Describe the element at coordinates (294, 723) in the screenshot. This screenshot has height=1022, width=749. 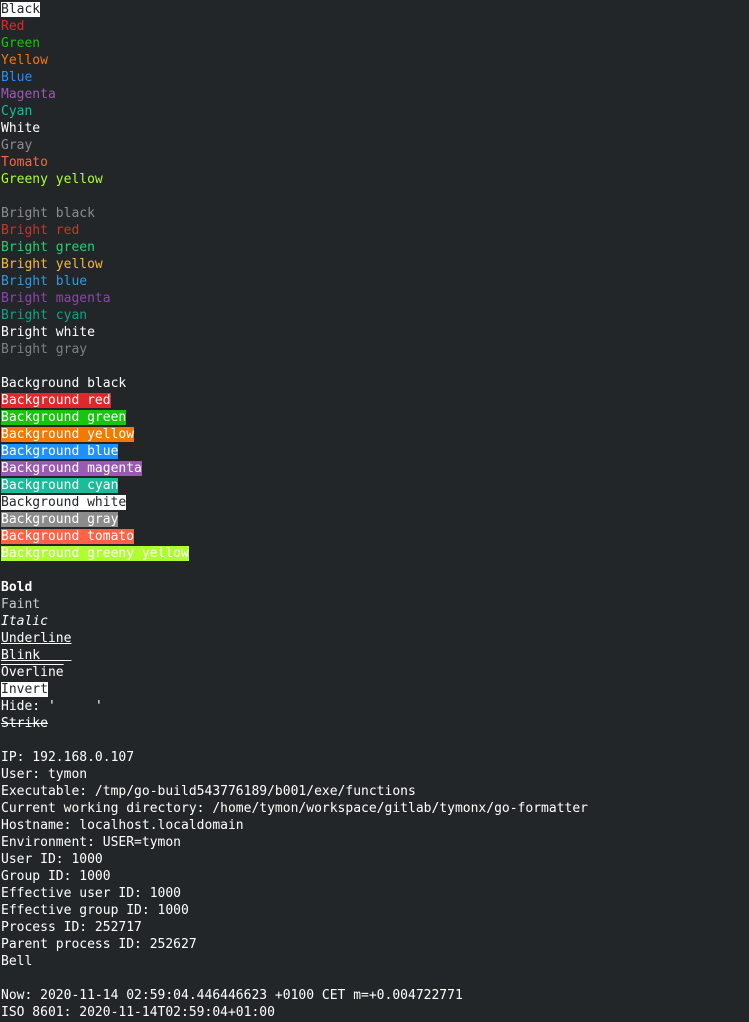
I see `terminal-line: Strike` at that location.